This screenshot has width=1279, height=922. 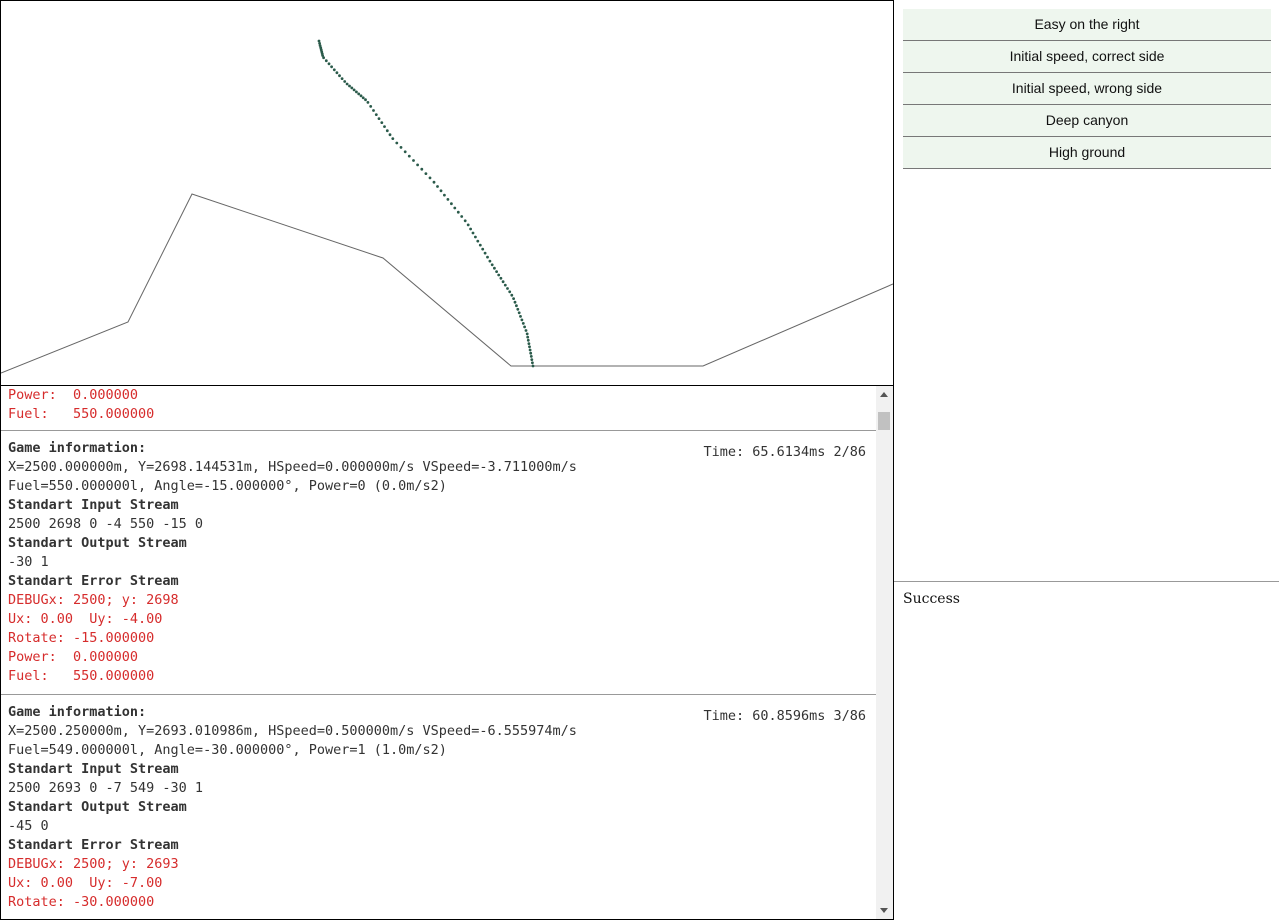 I want to click on error-line: Ux: 0.00 Uy: -4.00, so click(x=85, y=619).